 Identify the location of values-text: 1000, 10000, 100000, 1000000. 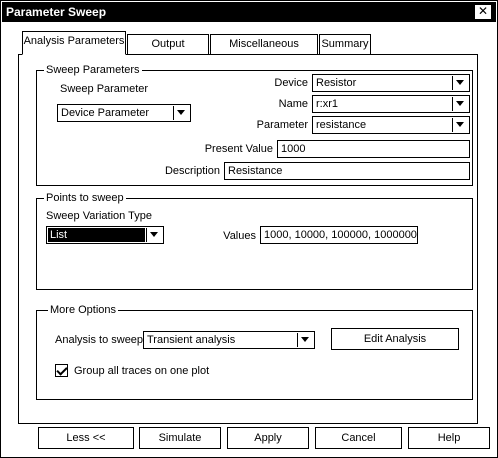
(340, 235).